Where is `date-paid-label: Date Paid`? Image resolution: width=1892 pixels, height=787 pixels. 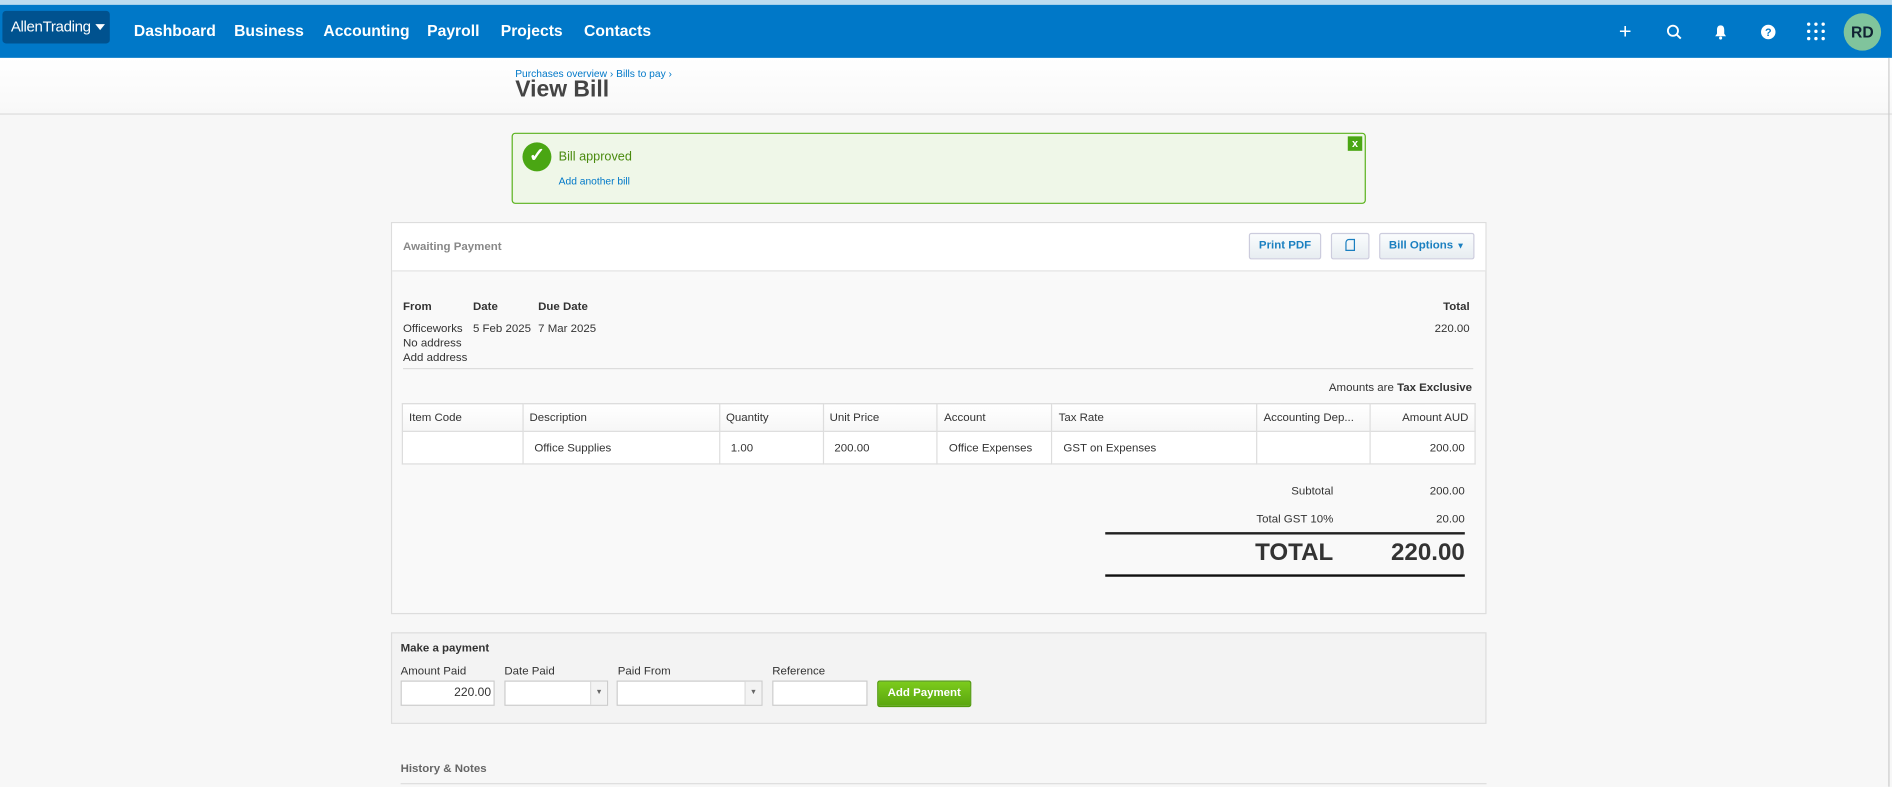 date-paid-label: Date Paid is located at coordinates (529, 671).